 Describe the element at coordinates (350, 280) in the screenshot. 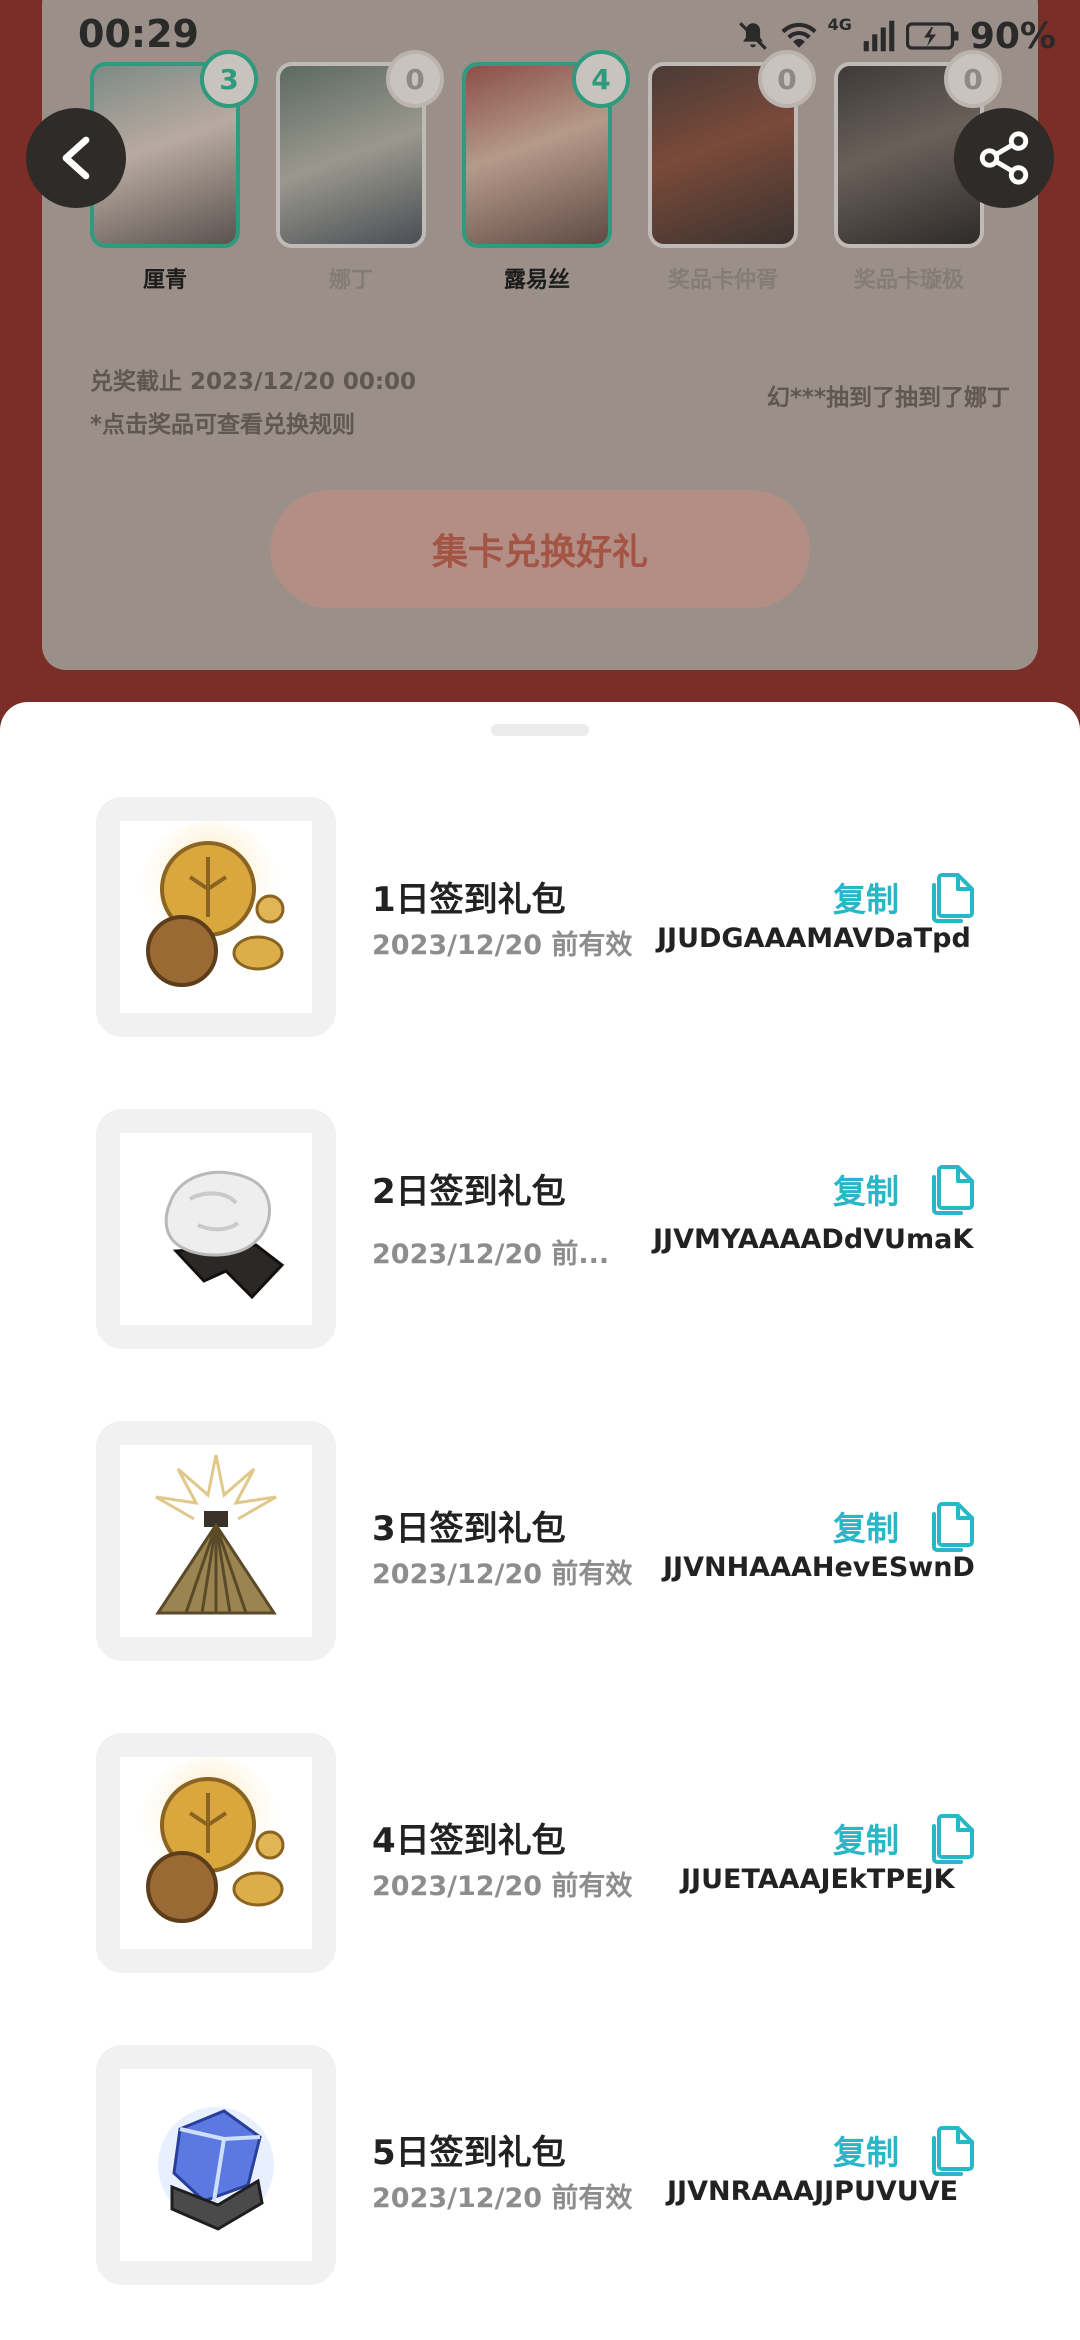

I see `card-name: 娜丁` at that location.